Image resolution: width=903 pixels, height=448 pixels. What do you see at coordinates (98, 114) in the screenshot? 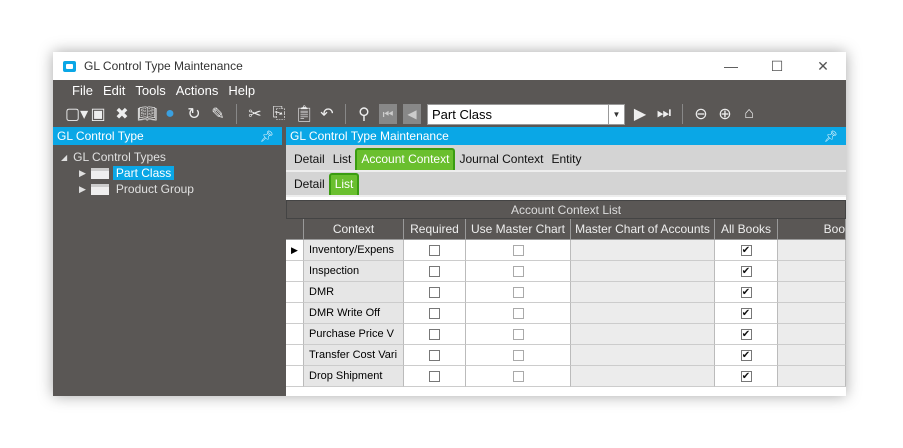
I see `save-icon: ▣` at bounding box center [98, 114].